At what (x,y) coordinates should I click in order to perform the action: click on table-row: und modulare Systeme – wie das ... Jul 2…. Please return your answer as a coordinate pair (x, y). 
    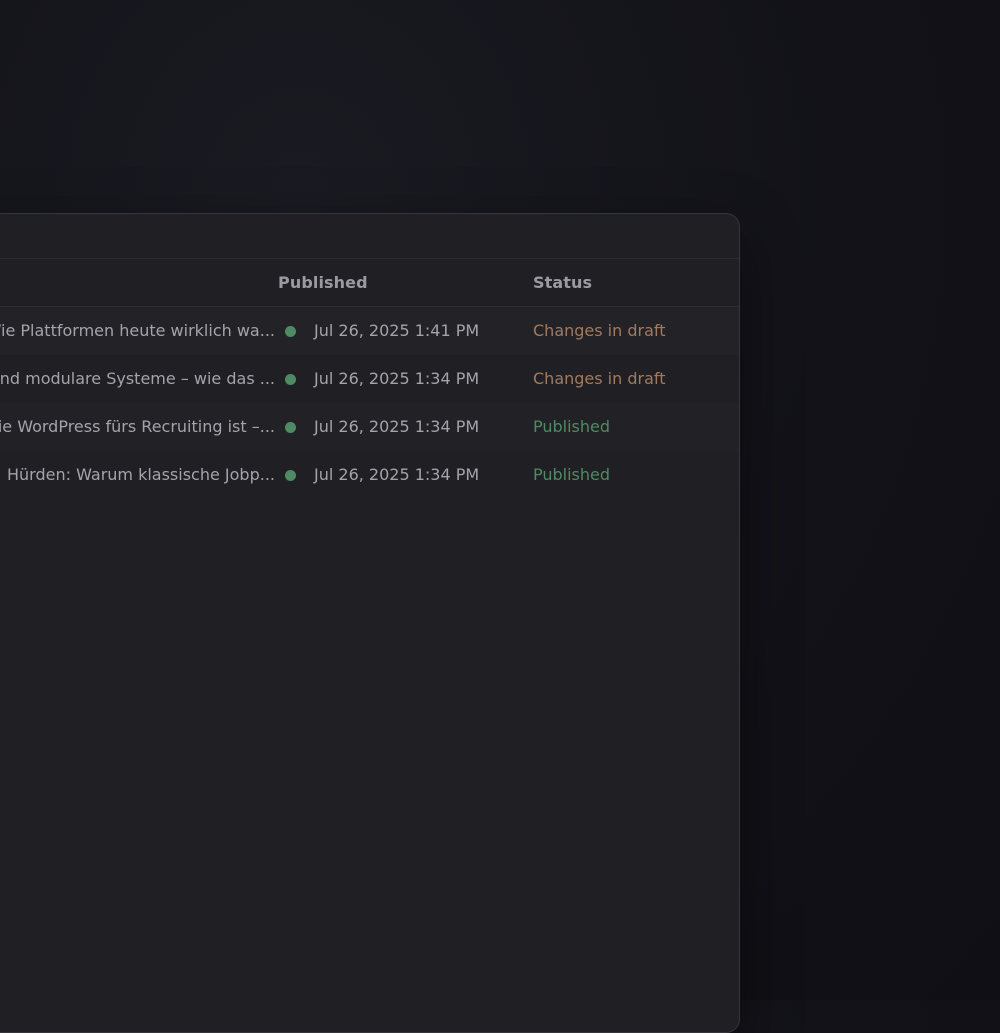
    Looking at the image, I should click on (369, 379).